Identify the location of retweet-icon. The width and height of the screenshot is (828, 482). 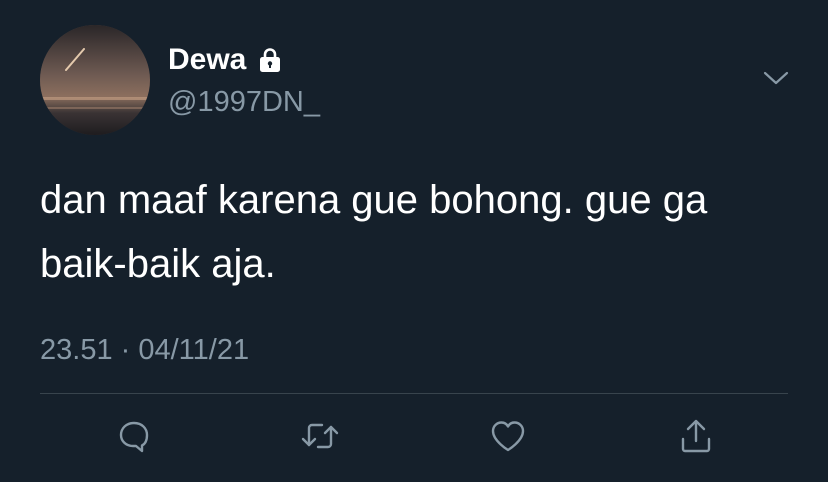
(320, 436).